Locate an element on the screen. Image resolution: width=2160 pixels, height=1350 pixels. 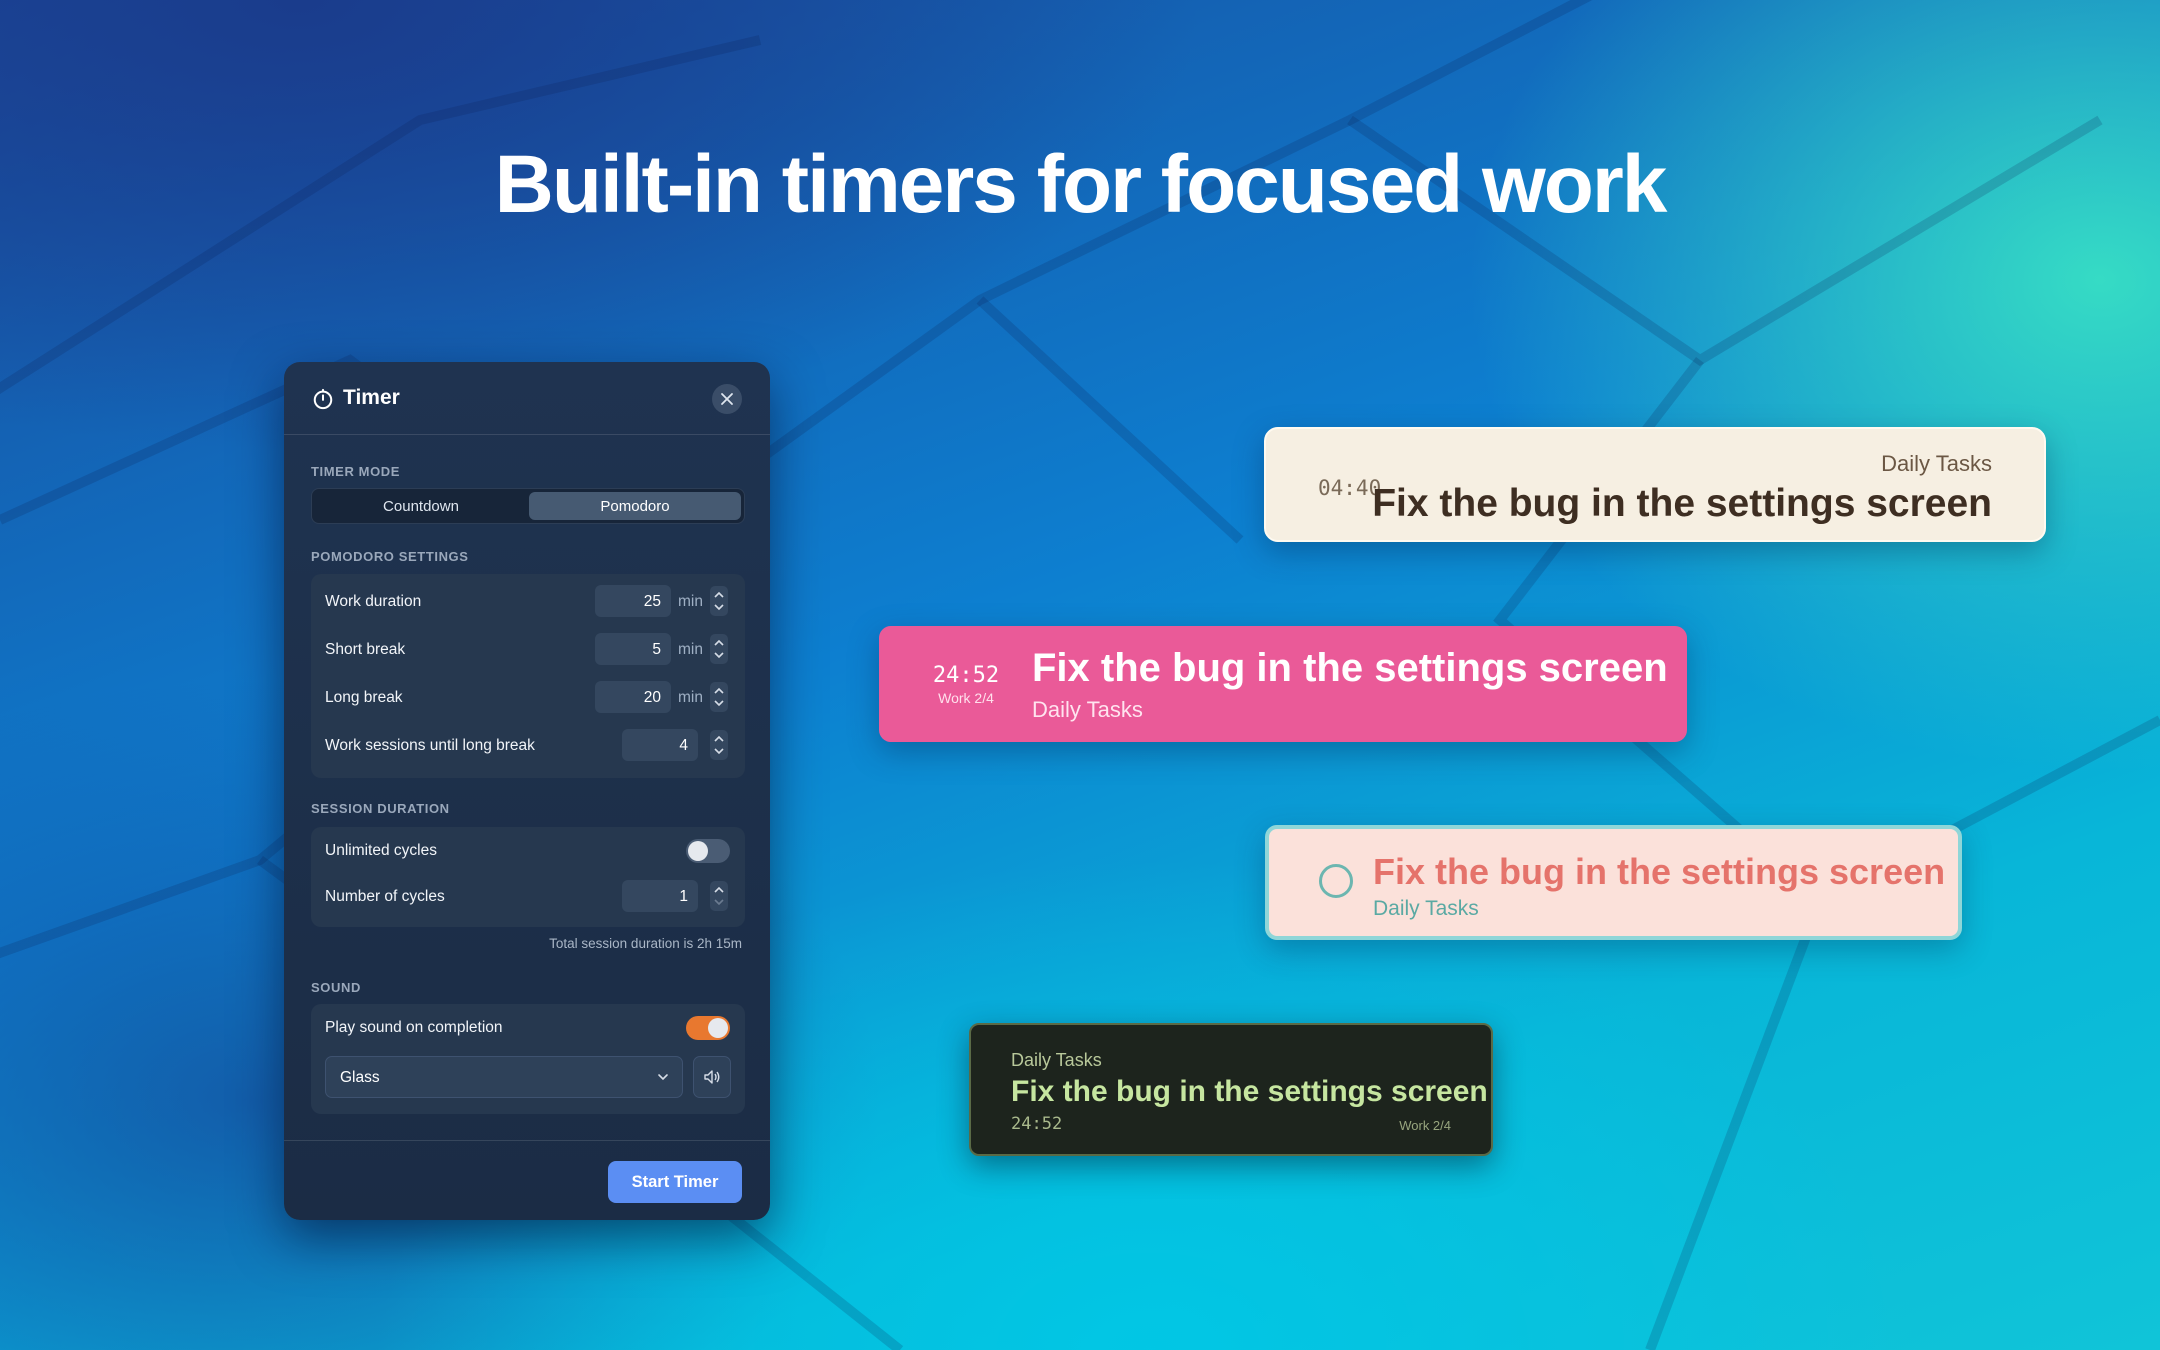
long-break-stepper is located at coordinates (719, 697).